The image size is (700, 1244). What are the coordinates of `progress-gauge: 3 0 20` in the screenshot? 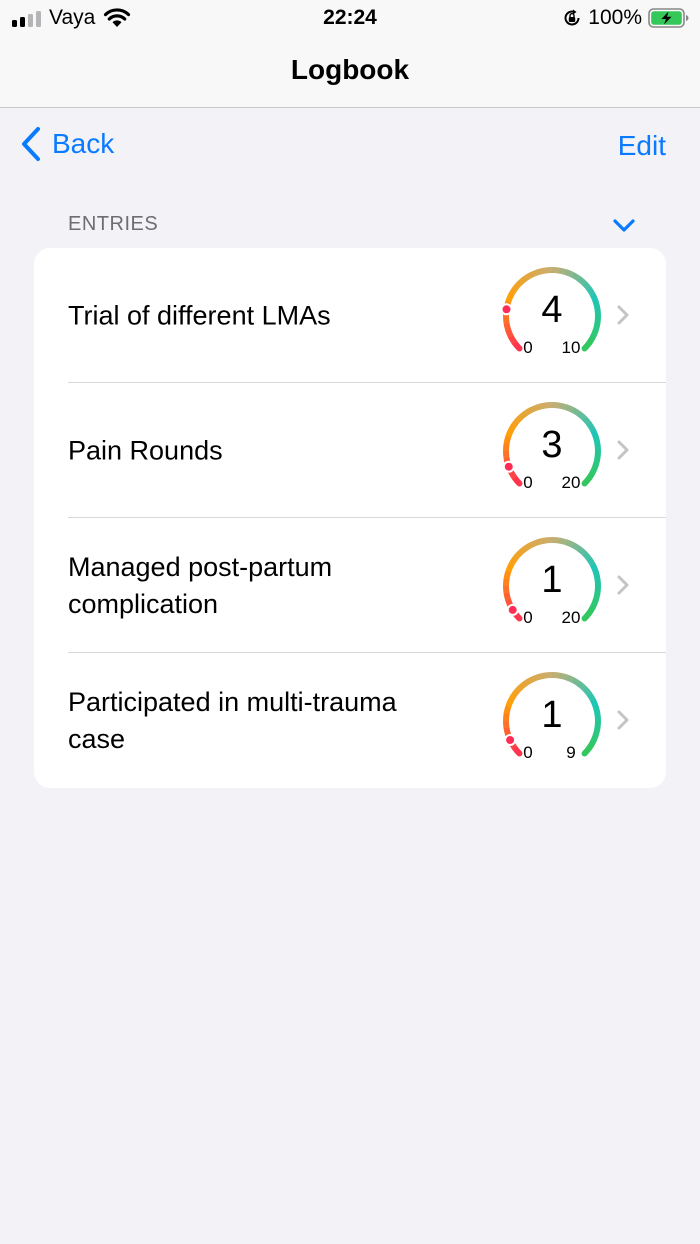 It's located at (552, 451).